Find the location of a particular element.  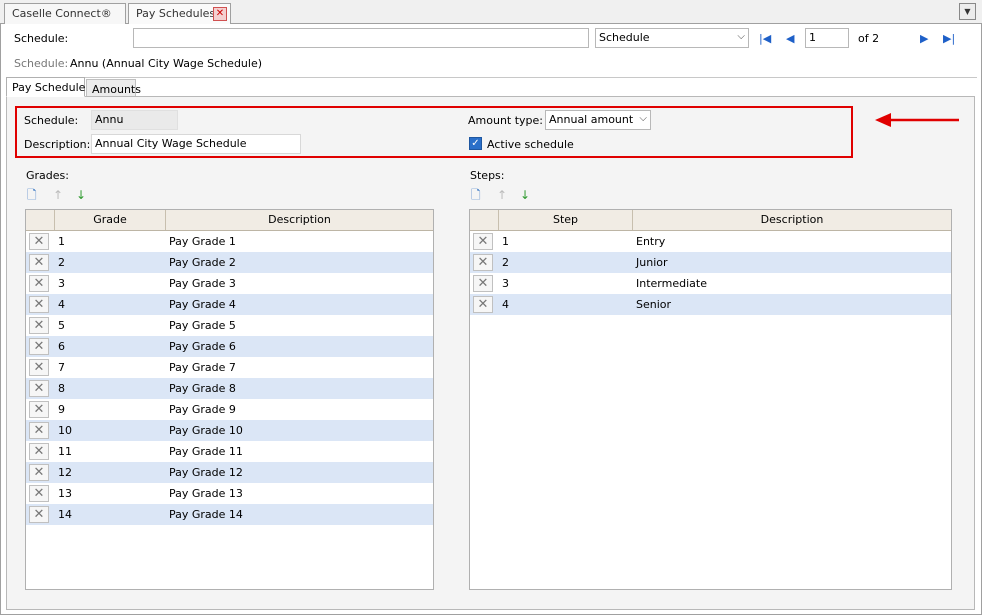

step-cell: 2 is located at coordinates (505, 262).